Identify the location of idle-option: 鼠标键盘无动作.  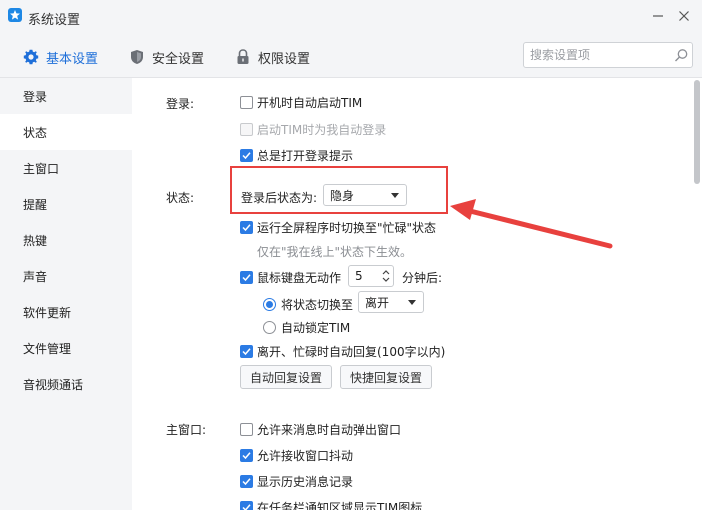
(290, 277).